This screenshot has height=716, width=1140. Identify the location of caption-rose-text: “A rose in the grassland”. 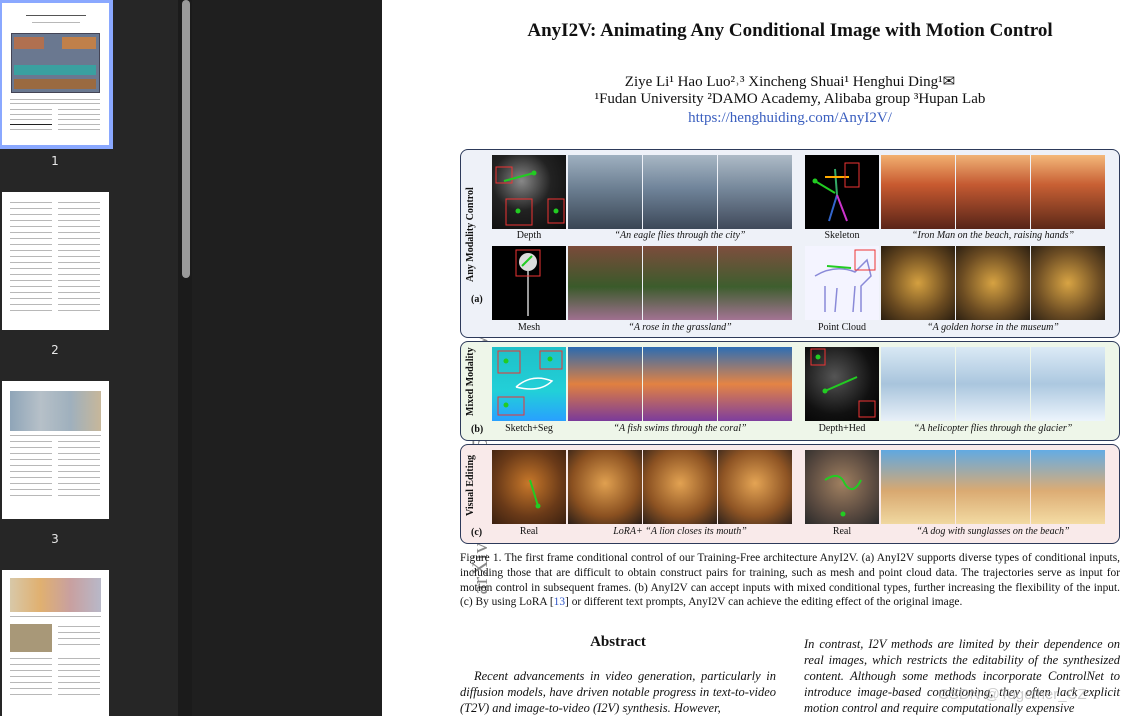
(680, 327).